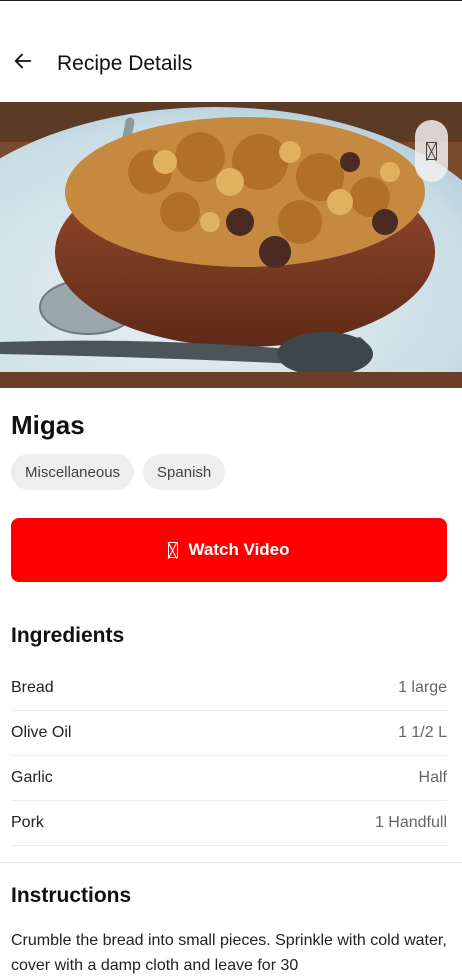  What do you see at coordinates (125, 63) in the screenshot?
I see `page-title: Recipe Details` at bounding box center [125, 63].